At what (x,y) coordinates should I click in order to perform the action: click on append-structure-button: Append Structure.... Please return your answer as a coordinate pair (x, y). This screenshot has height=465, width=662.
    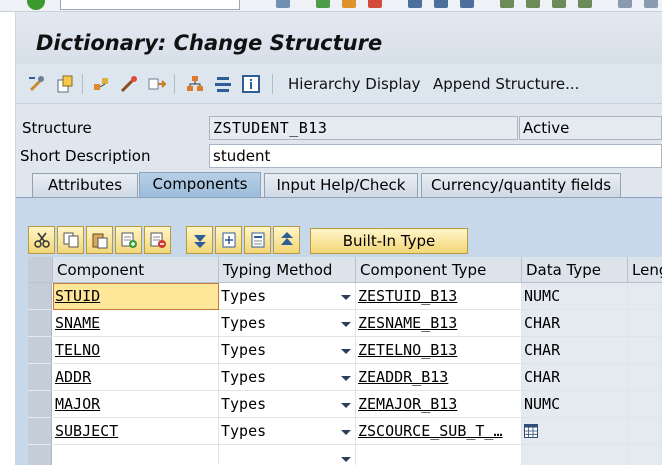
    Looking at the image, I should click on (506, 84).